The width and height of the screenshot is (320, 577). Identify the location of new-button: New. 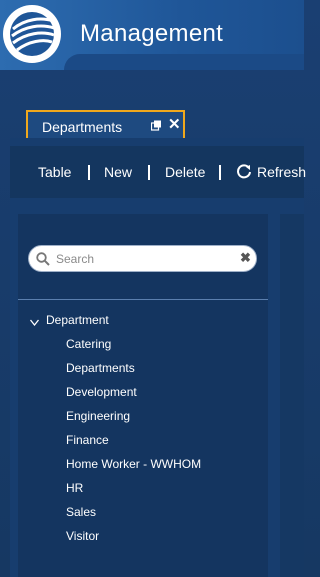
(118, 172).